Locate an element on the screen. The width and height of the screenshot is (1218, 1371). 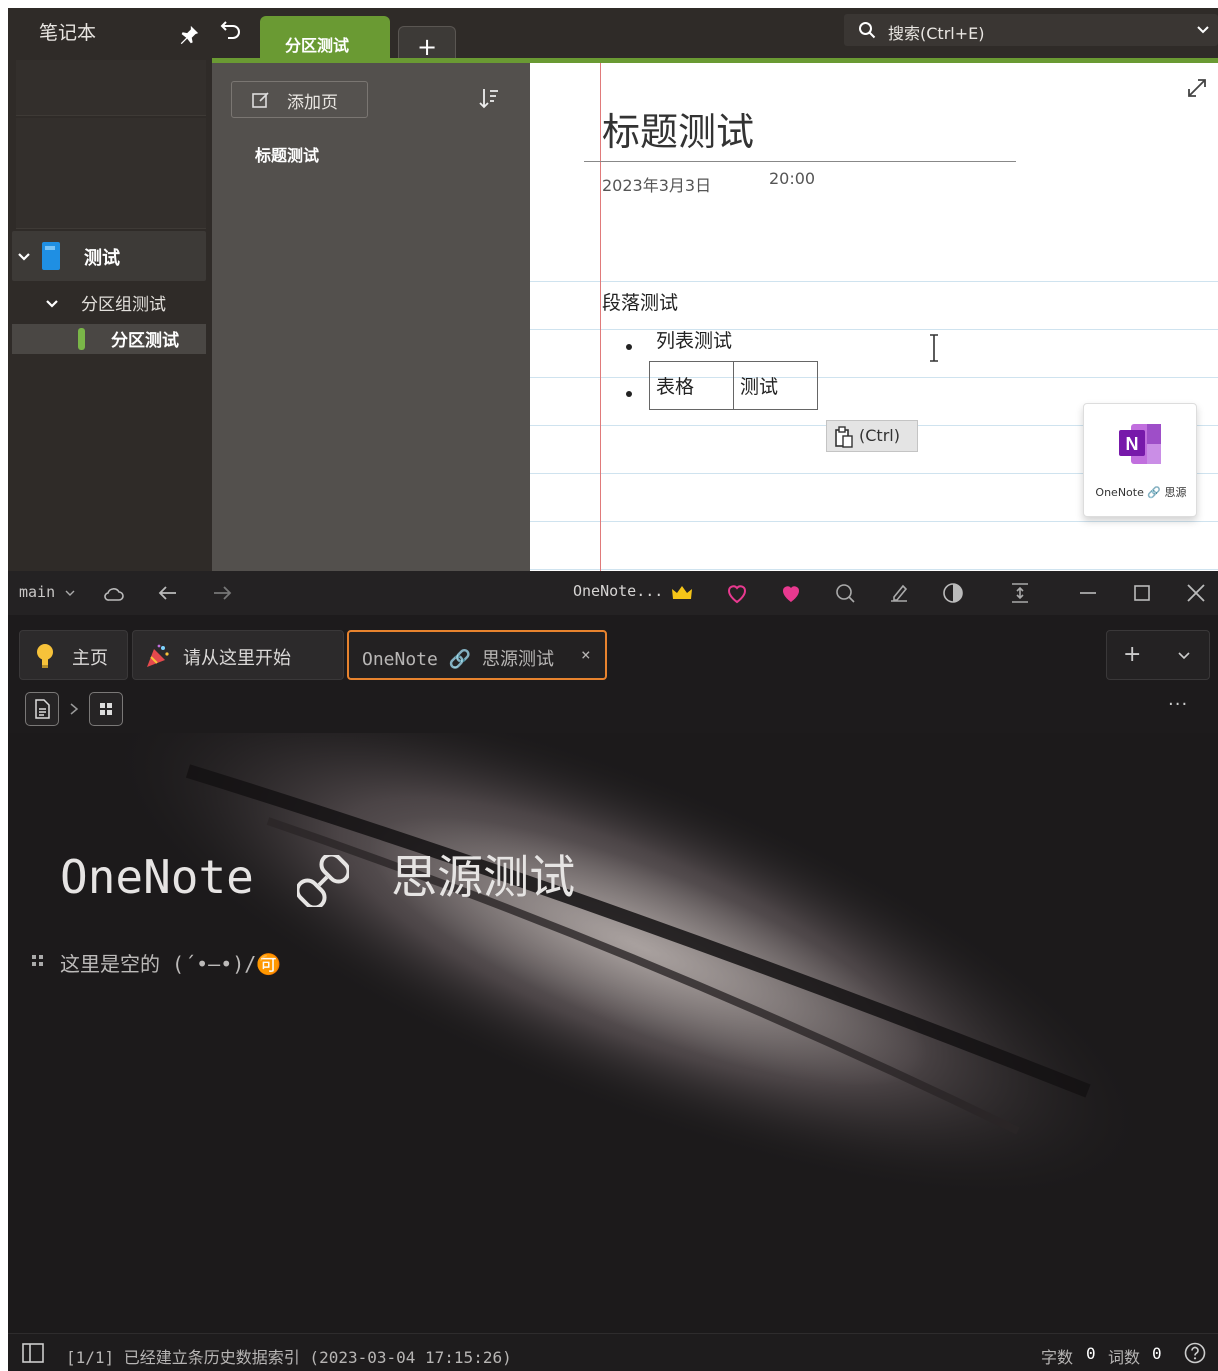
party-popper-icon is located at coordinates (158, 655).